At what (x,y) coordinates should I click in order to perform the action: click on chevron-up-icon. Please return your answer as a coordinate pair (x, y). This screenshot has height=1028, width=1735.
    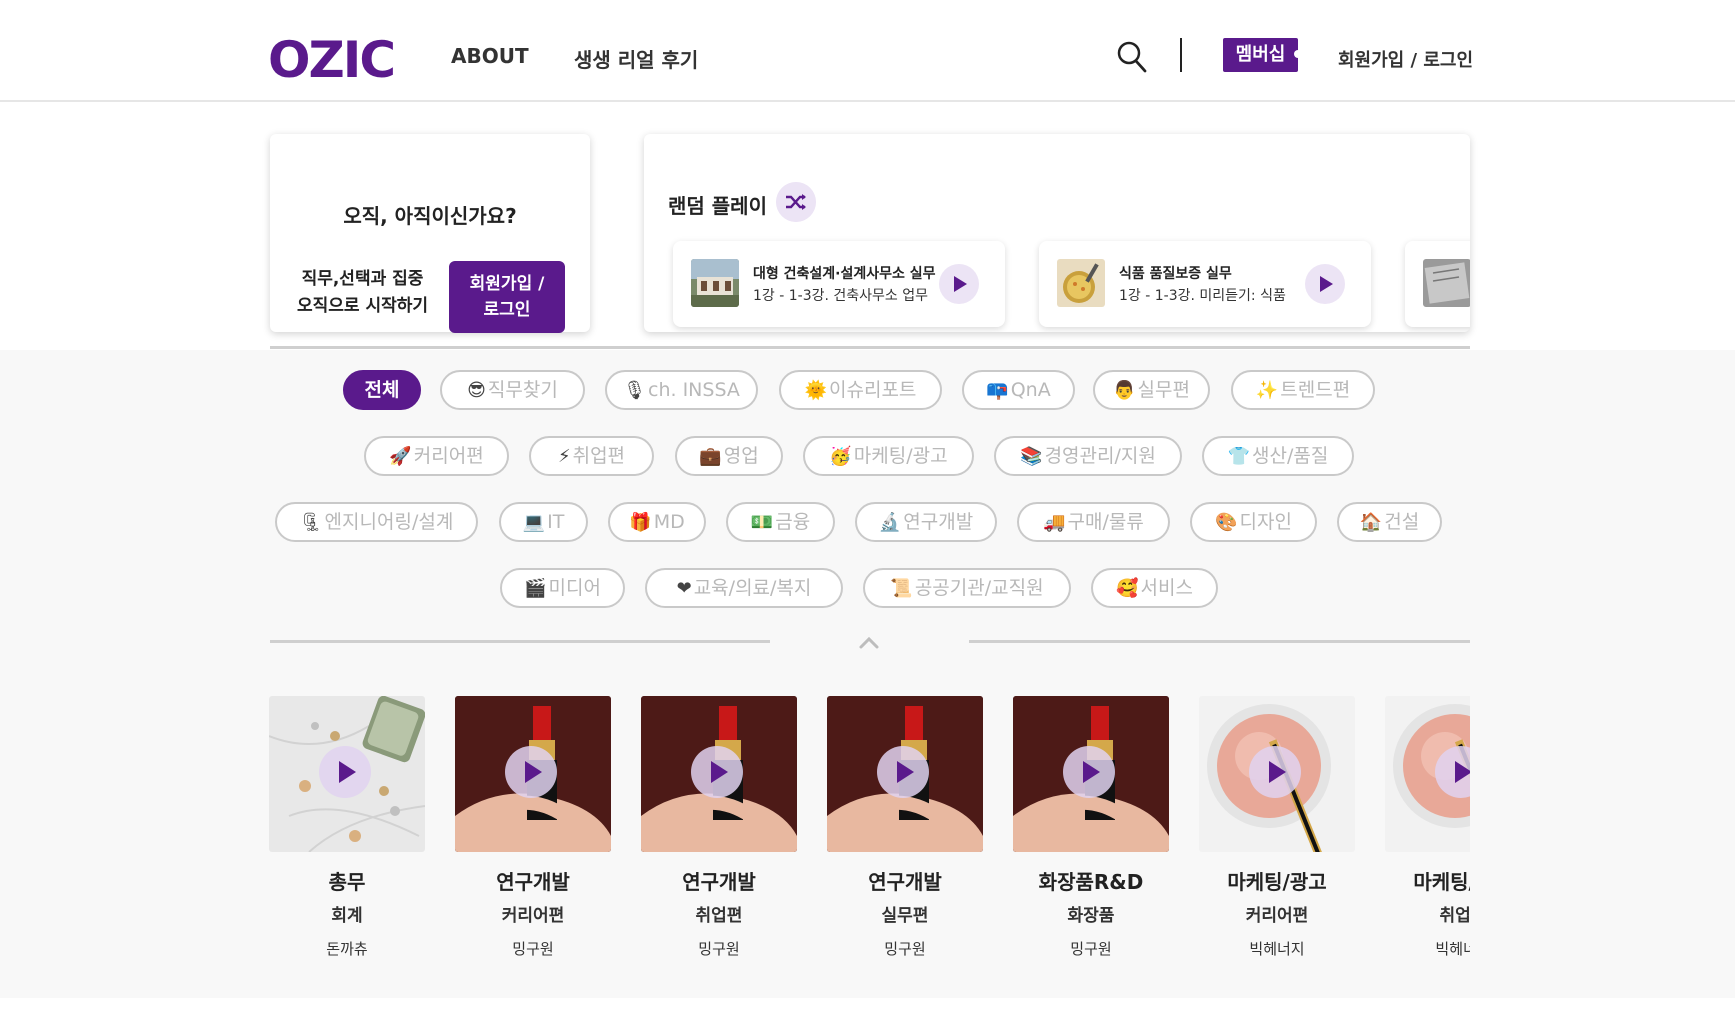
    Looking at the image, I should click on (869, 642).